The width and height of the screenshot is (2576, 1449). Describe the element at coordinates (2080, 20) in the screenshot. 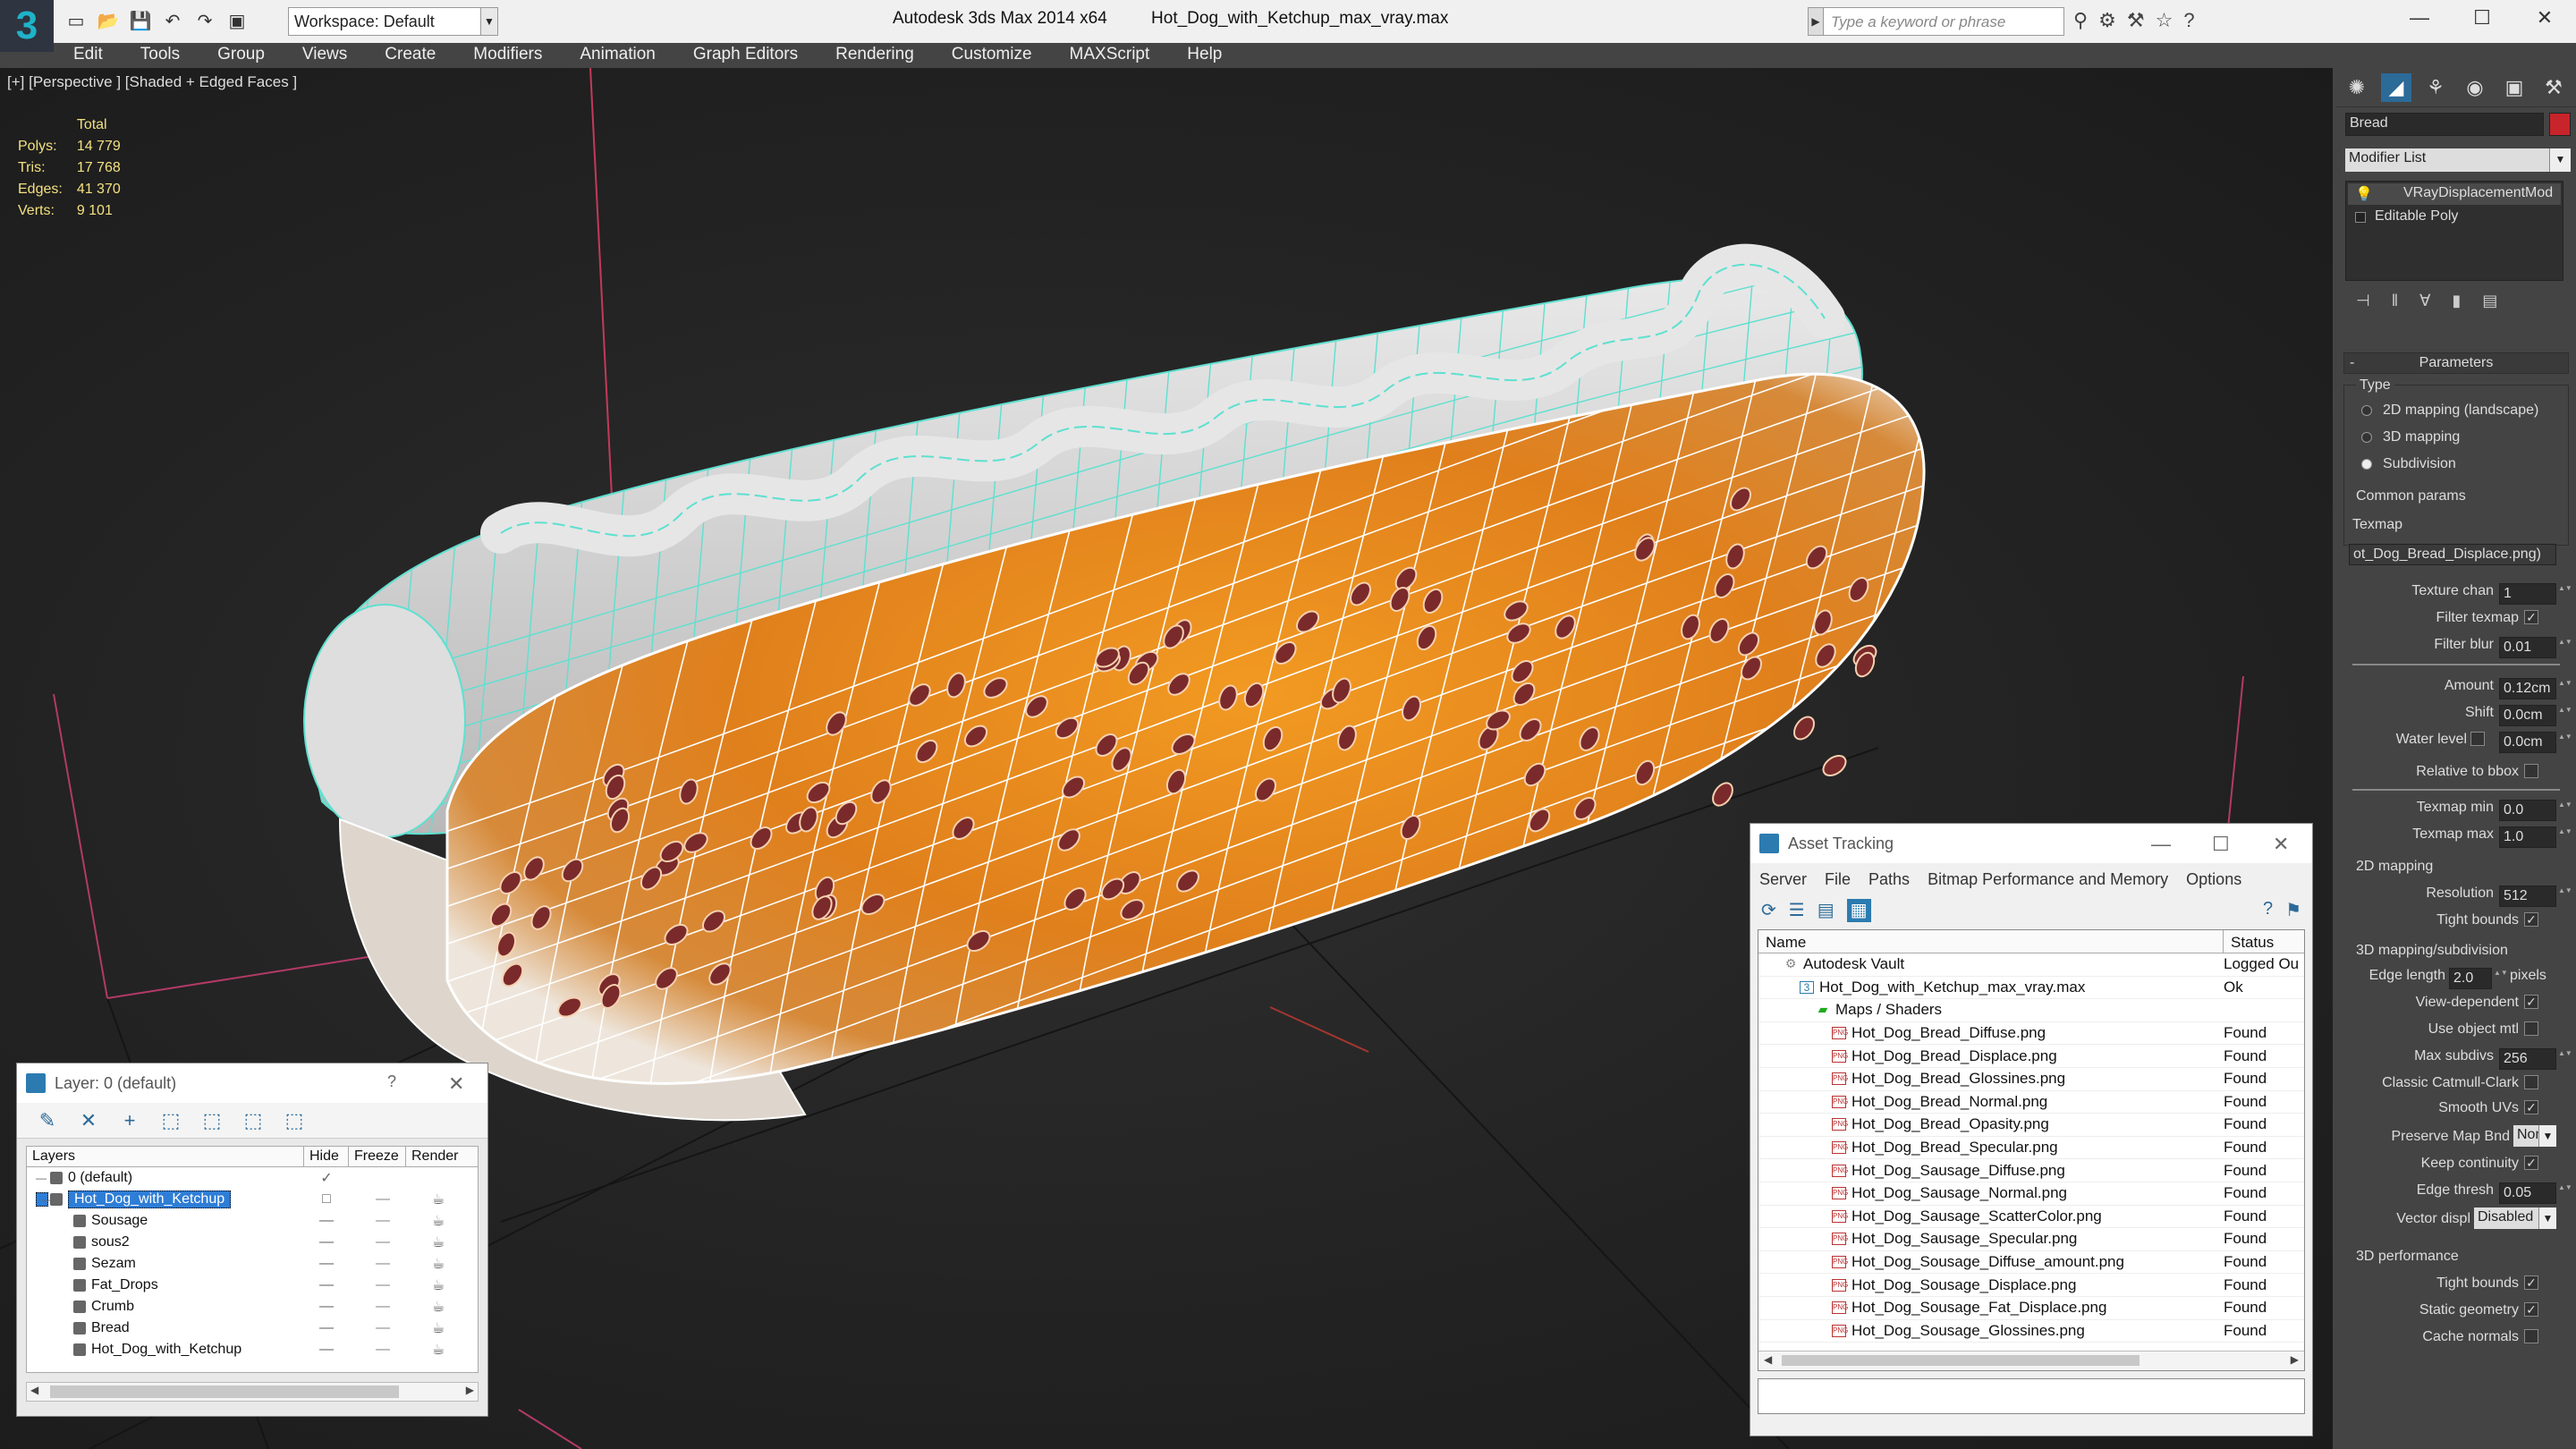

I see `binoculars-icon: ⚲` at that location.